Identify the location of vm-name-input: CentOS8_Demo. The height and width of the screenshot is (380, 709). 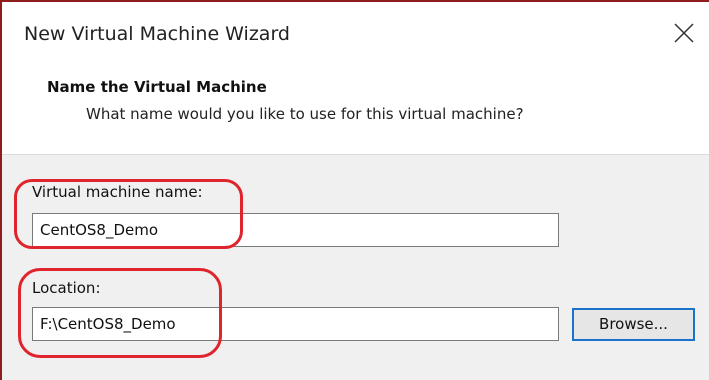
(295, 230).